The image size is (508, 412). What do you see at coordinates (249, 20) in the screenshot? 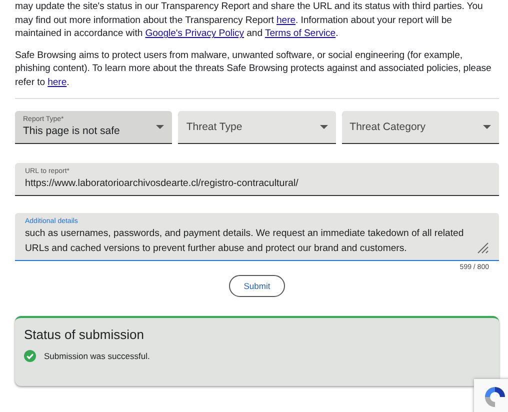
I see `intro-paragraph: may update the site's status in our Transparency Report and share the URL and its status with third parties. You may find out more information about the Transparency Report here. Information about your report will be maintained in accordance with Google's Privacy Policy and Terms of Service.` at bounding box center [249, 20].